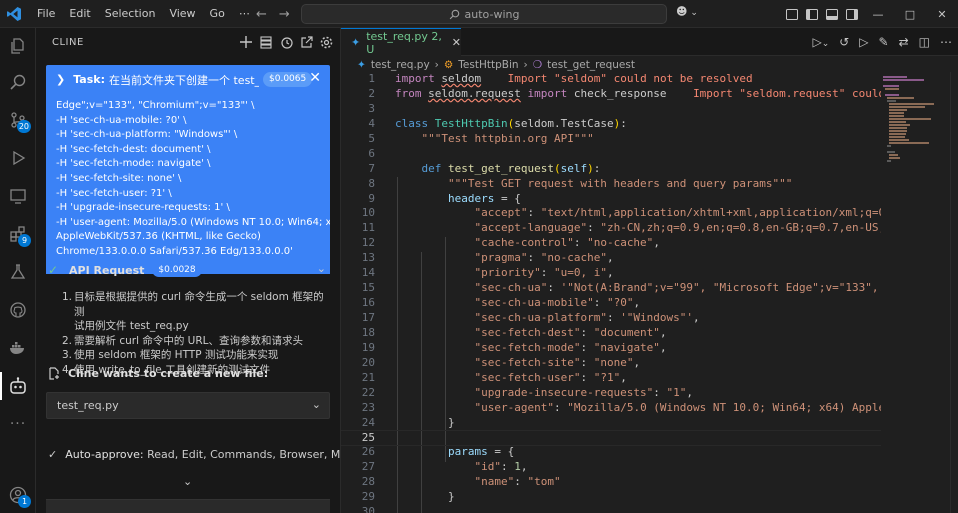  Describe the element at coordinates (657, 317) in the screenshot. I see `code-token: '"Windows"'` at that location.